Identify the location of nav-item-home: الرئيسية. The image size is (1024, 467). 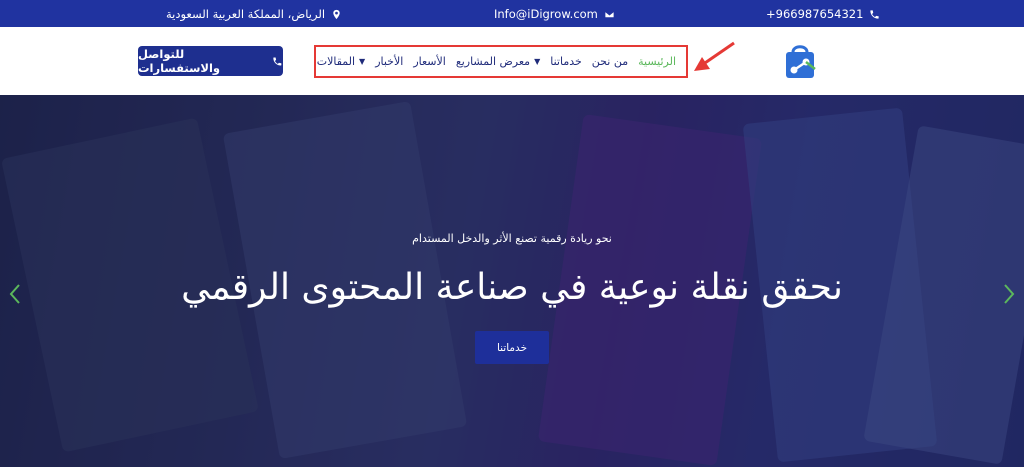
(657, 61).